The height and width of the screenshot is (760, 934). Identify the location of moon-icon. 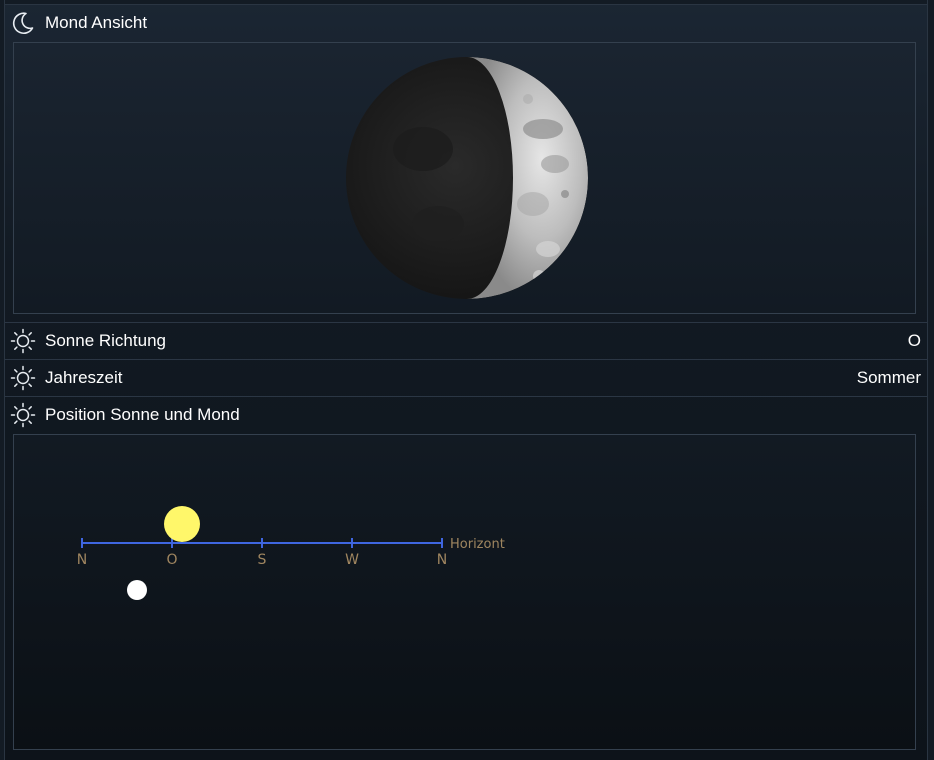
(23, 23).